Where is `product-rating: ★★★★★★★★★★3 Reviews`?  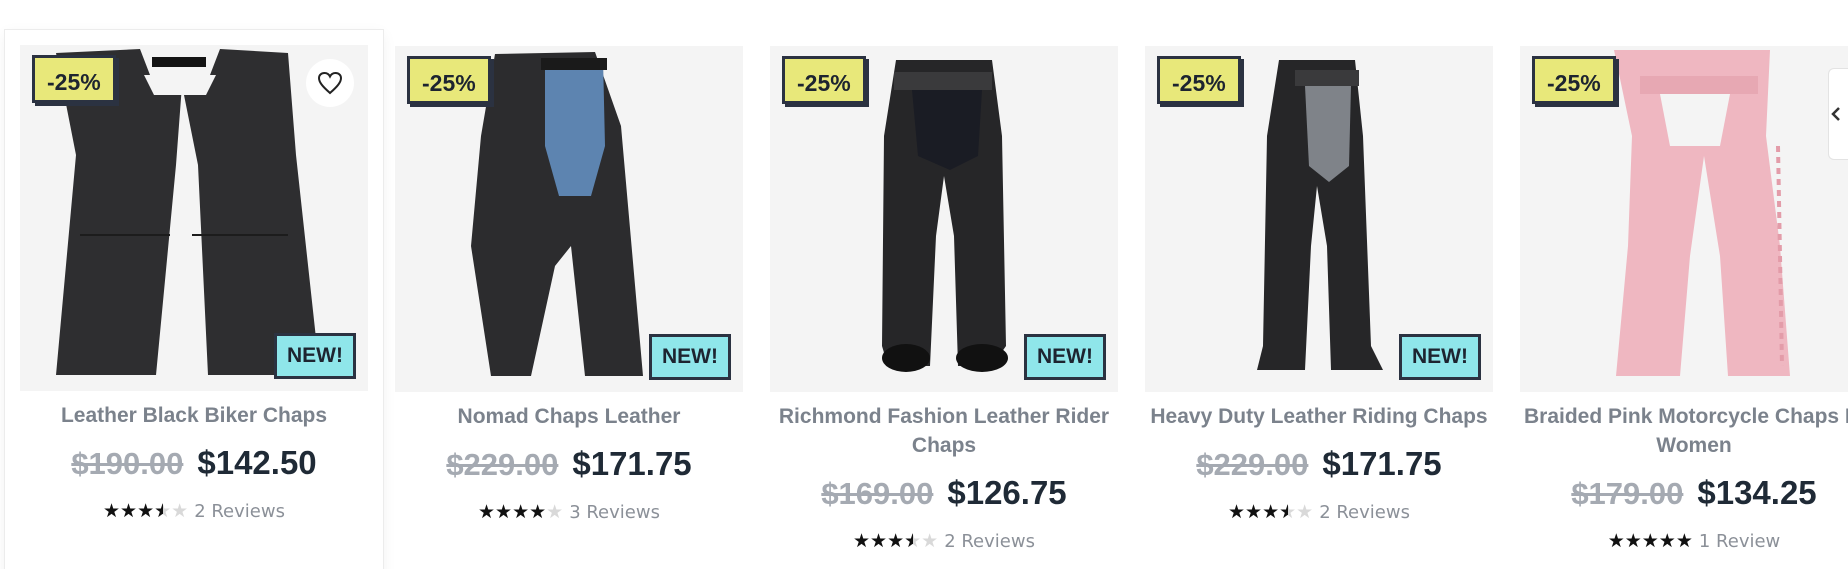 product-rating: ★★★★★★★★★★3 Reviews is located at coordinates (569, 512).